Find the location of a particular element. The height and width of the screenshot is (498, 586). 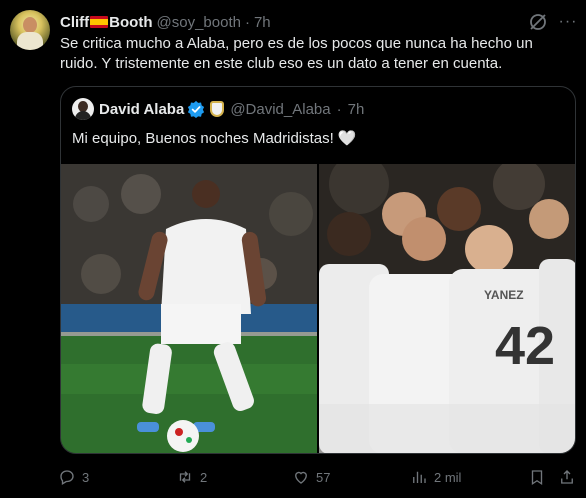

svg-text: YANEZ is located at coordinates (504, 295).